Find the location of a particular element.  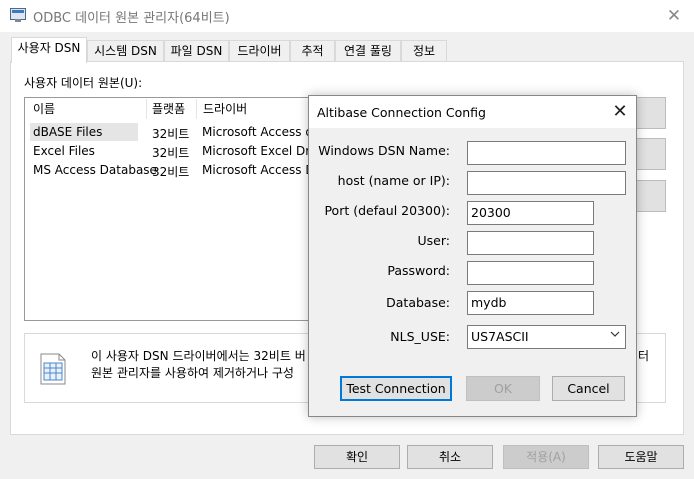

user-dsn-list-label: 사용자 데이터 원본(U): is located at coordinates (83, 83).